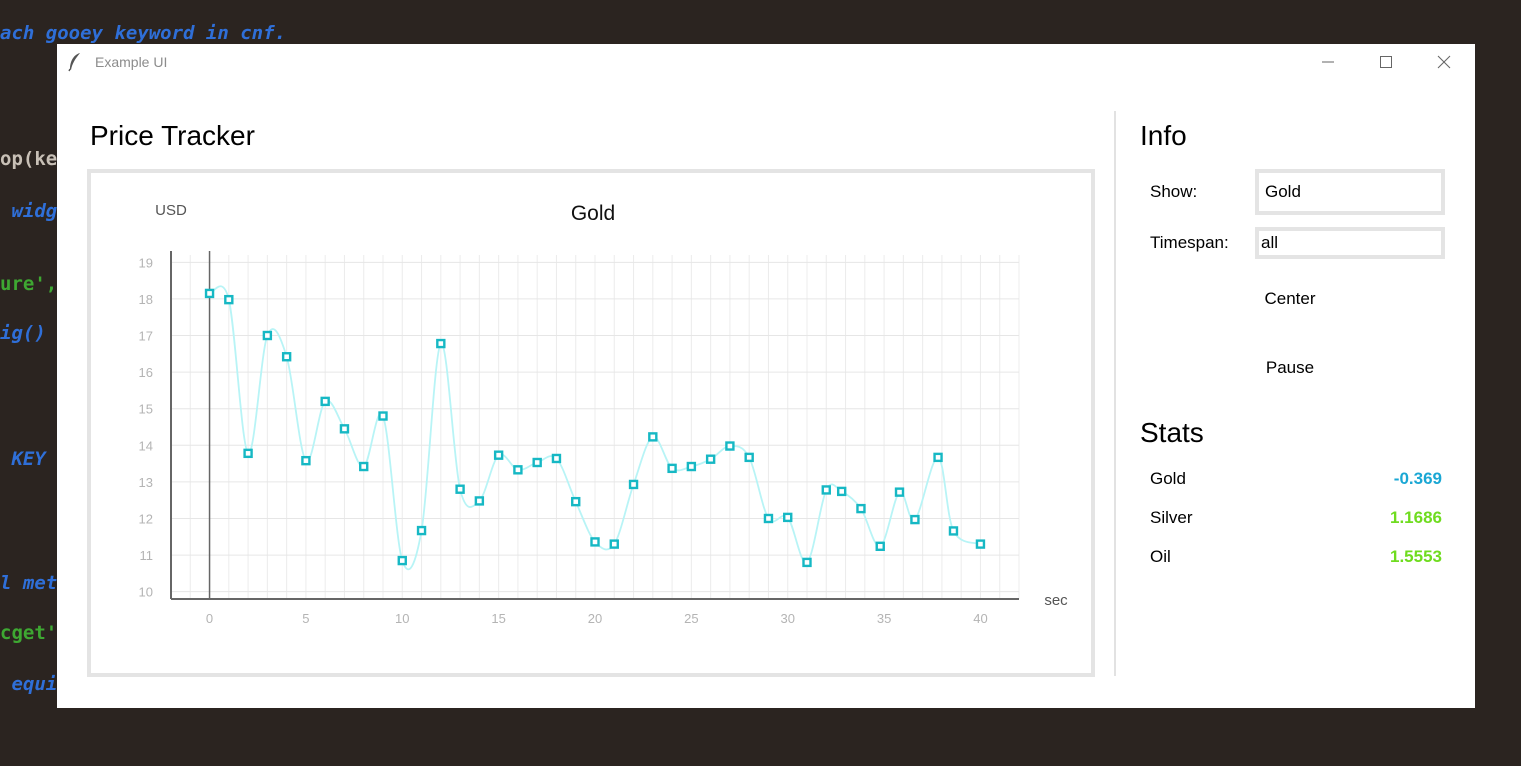 The height and width of the screenshot is (766, 1521). Describe the element at coordinates (1416, 556) in the screenshot. I see `stat-value-oil: 1.5553` at that location.